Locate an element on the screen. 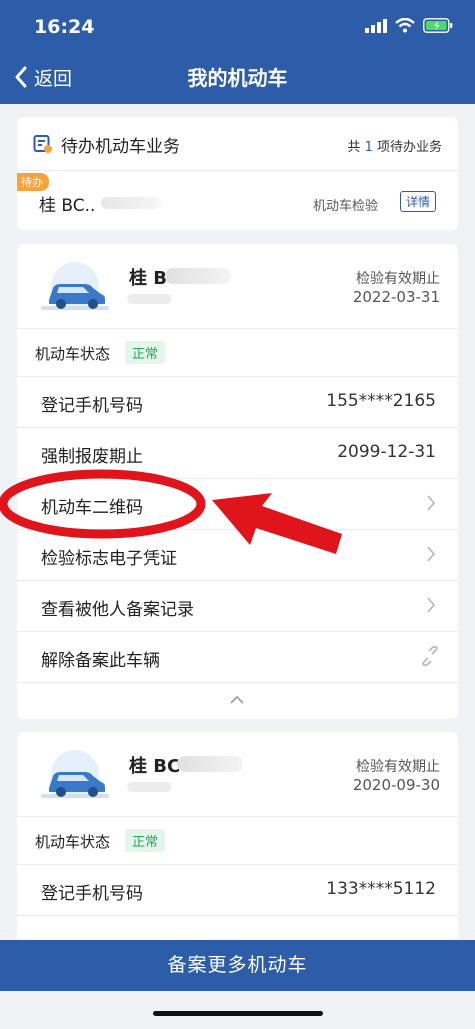 This screenshot has height=1029, width=475. app-header: 16:24 返回 我的机动车 is located at coordinates (237, 52).